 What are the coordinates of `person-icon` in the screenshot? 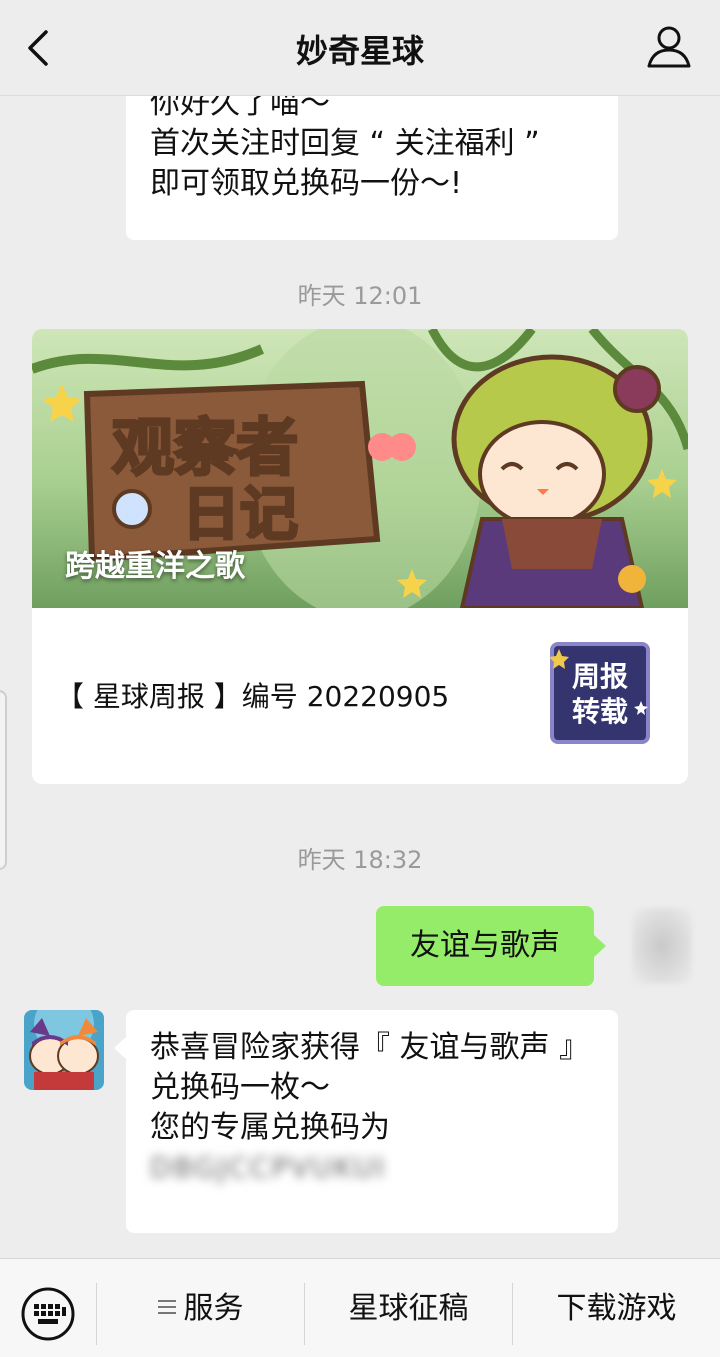 It's located at (669, 47).